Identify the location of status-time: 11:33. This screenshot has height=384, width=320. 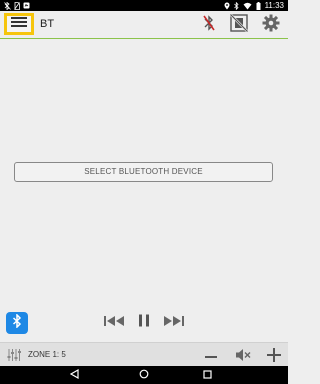
(274, 5).